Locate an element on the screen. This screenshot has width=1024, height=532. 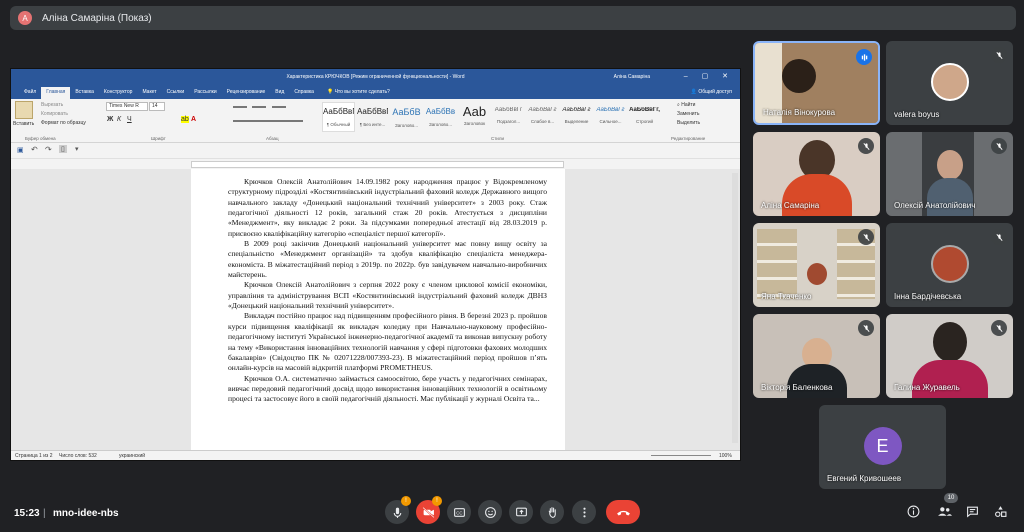
font-name-select: Times New R is located at coordinates (127, 106).